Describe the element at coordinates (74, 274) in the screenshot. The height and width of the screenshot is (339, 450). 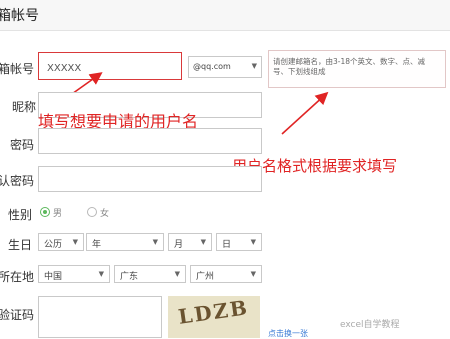
I see `country-select: 中国 ▼` at that location.